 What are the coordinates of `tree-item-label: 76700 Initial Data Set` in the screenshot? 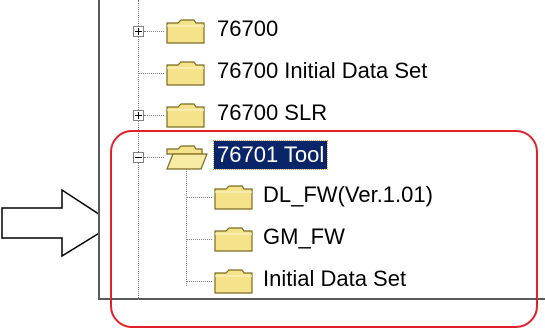 It's located at (322, 70).